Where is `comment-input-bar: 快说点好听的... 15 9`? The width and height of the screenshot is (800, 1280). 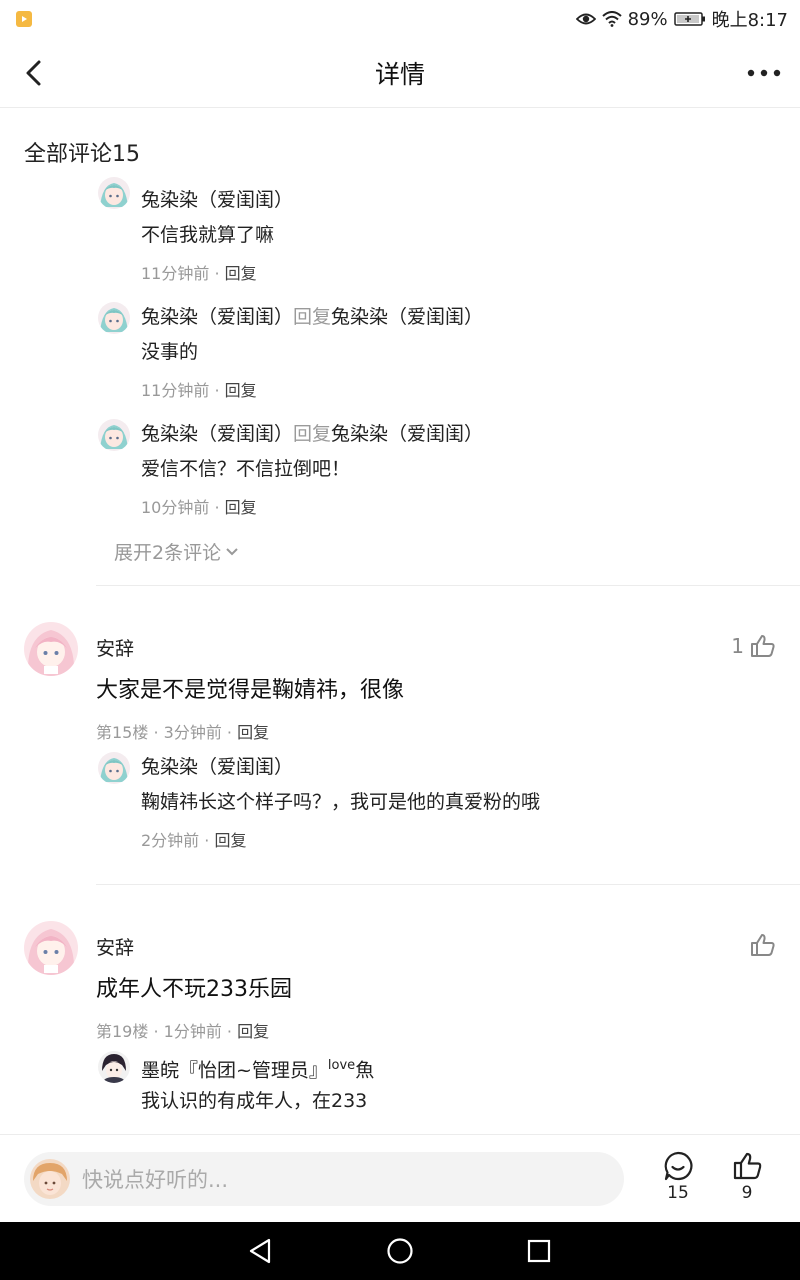
comment-input-bar: 快说点好听的... 15 9 is located at coordinates (400, 1178).